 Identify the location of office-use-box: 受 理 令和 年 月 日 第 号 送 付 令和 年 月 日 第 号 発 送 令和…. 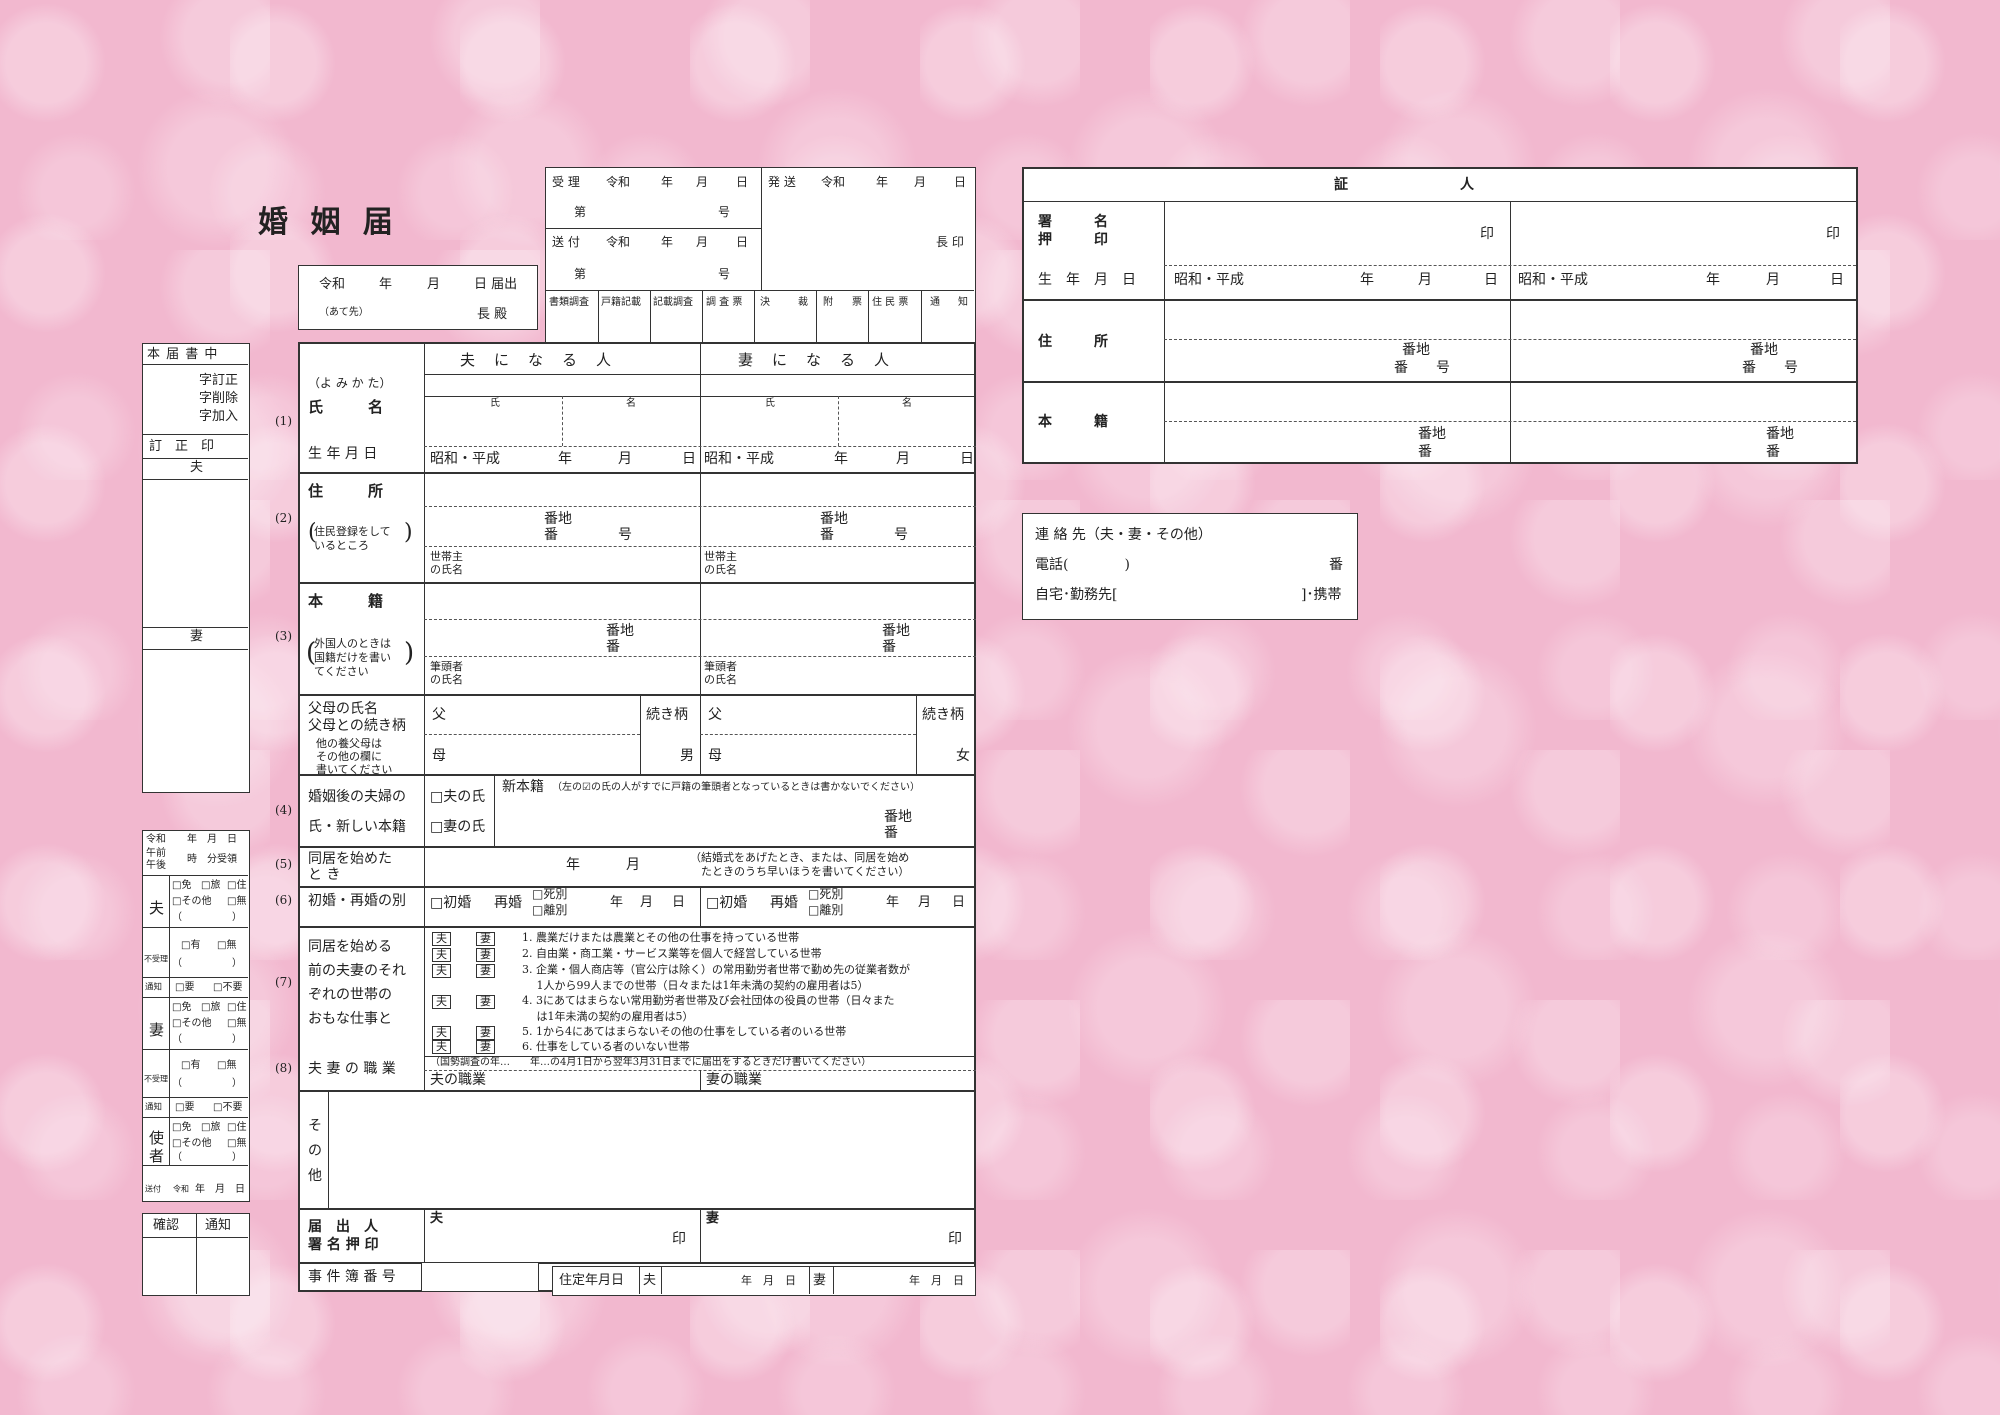
(760, 256).